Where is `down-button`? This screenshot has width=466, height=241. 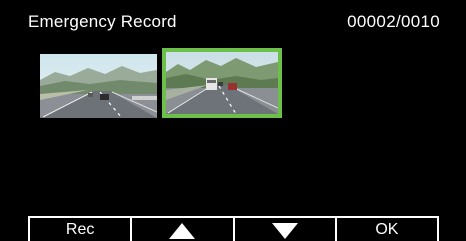
down-button is located at coordinates (283, 229).